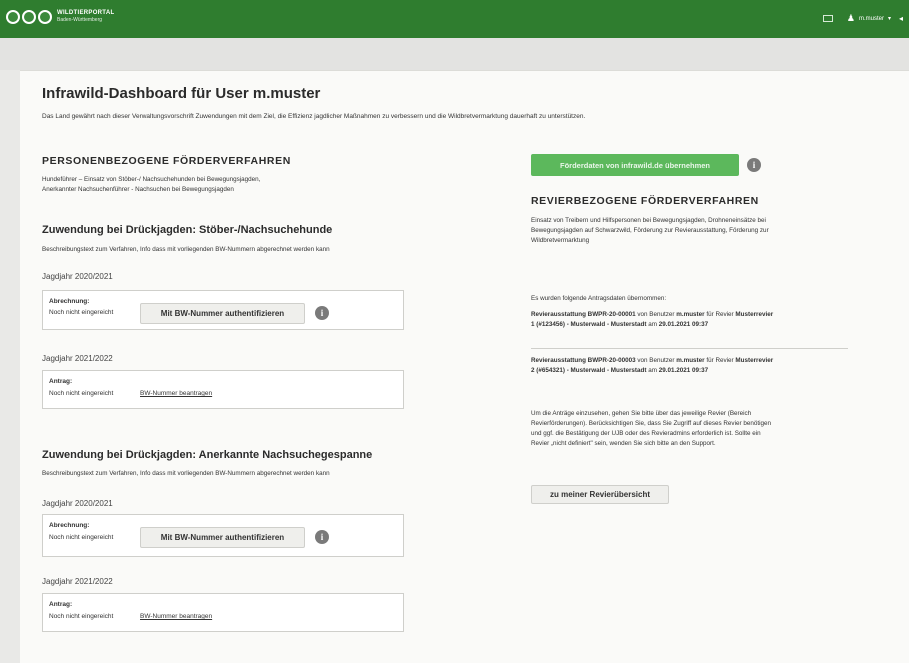 This screenshot has width=909, height=663. What do you see at coordinates (454, 54) in the screenshot?
I see `sub-band` at bounding box center [454, 54].